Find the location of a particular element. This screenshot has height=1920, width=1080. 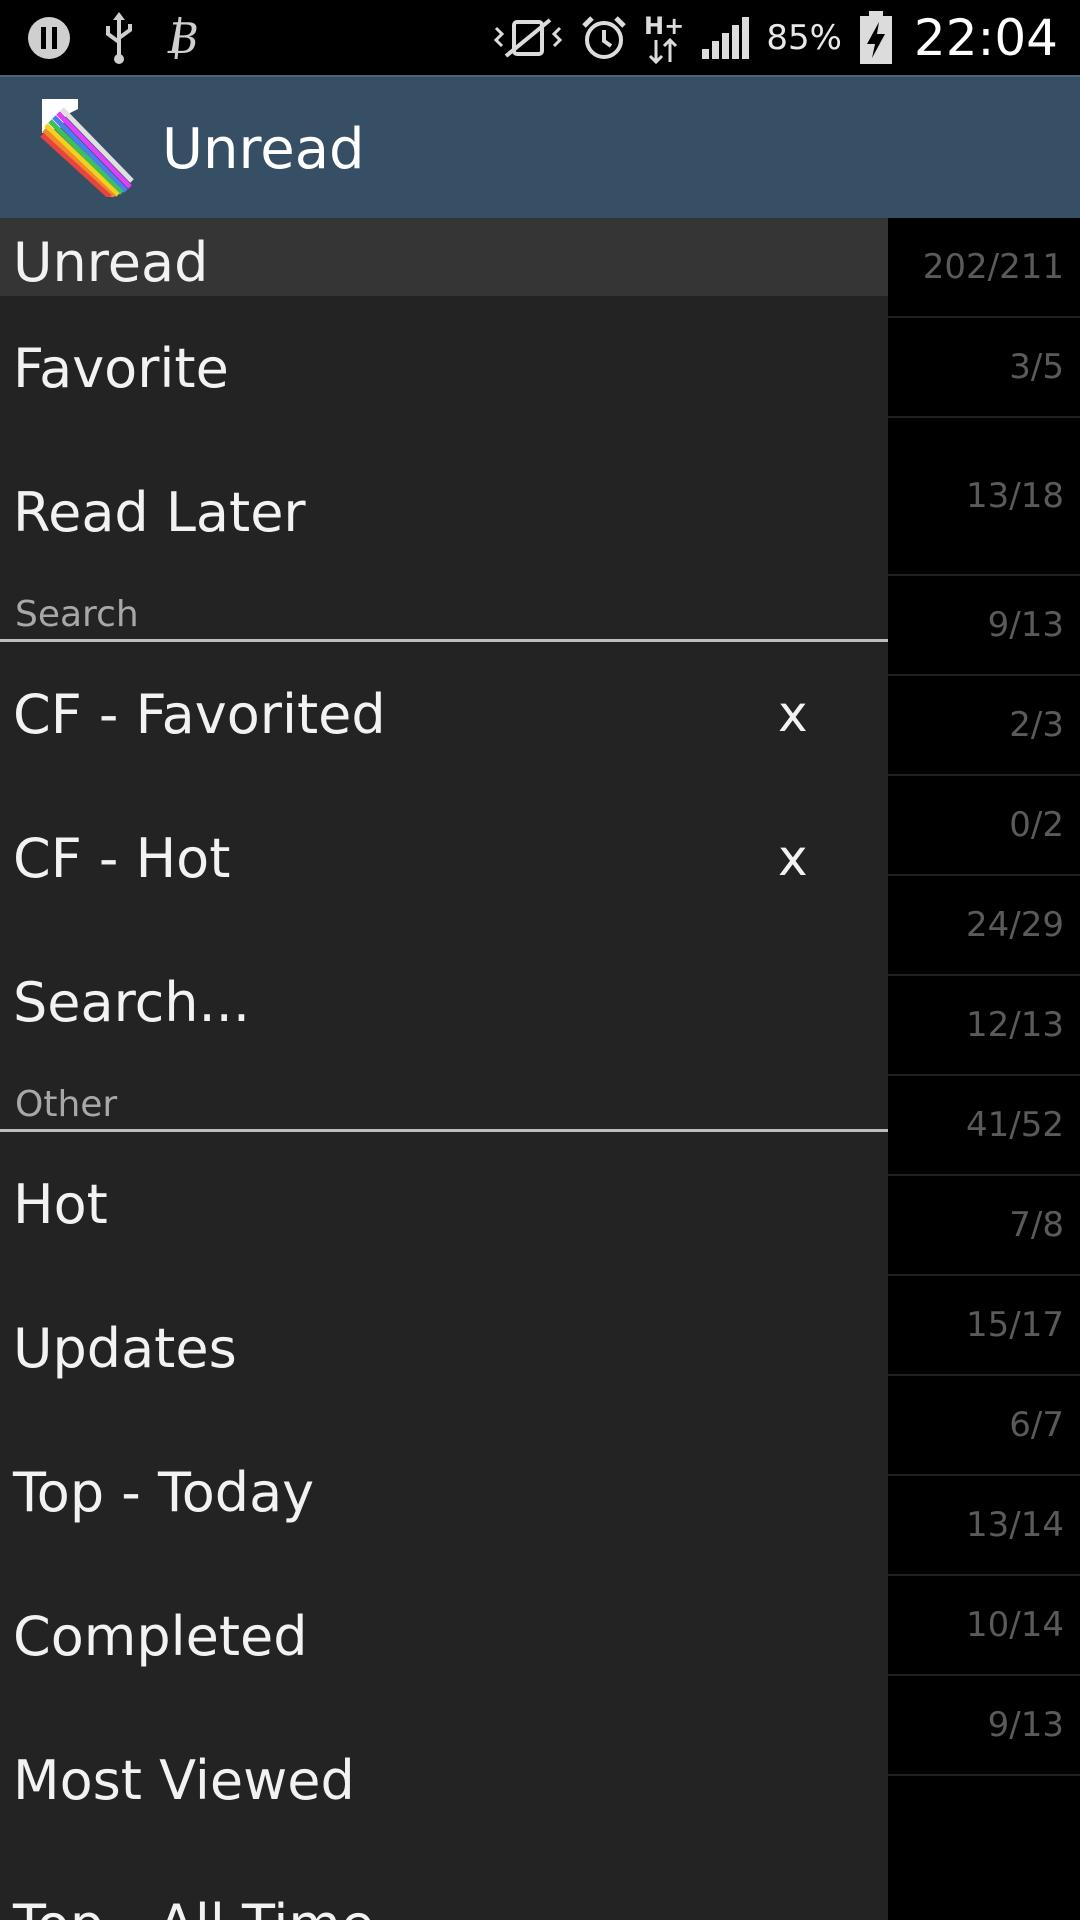

drawer-item-cf-favorited: CF - Favorited x is located at coordinates (444, 714).